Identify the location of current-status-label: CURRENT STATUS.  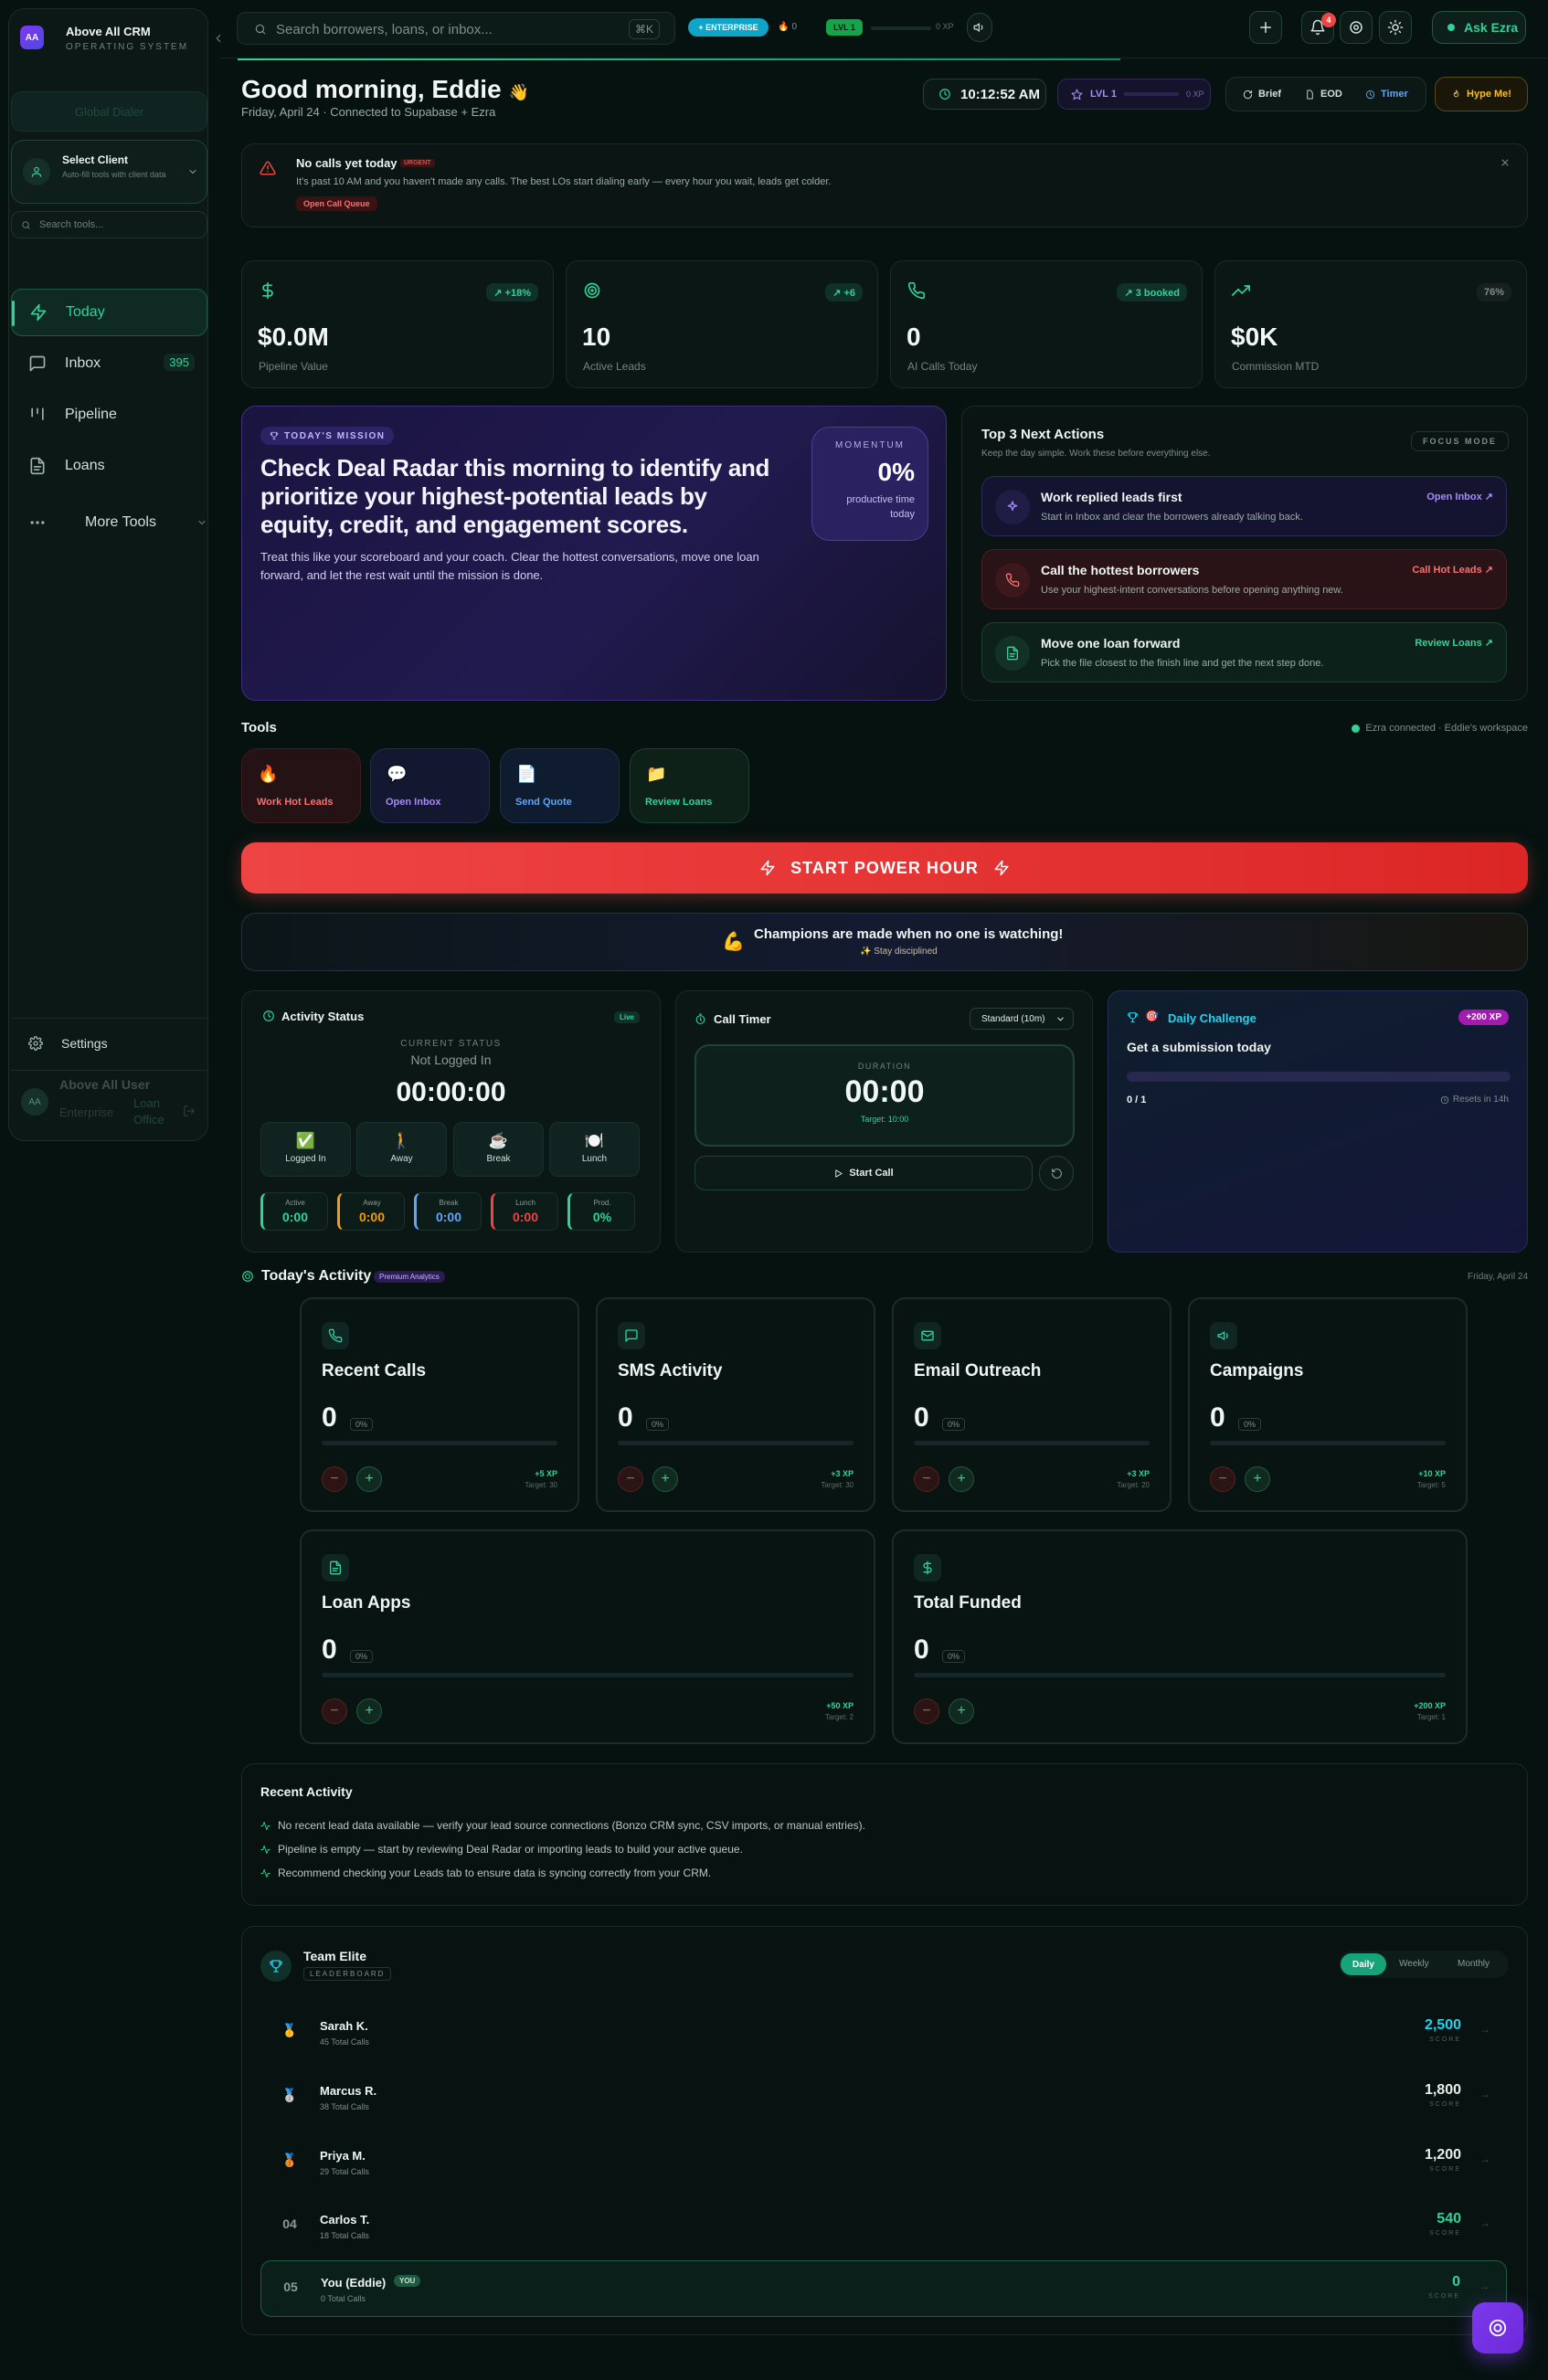
(451, 1044).